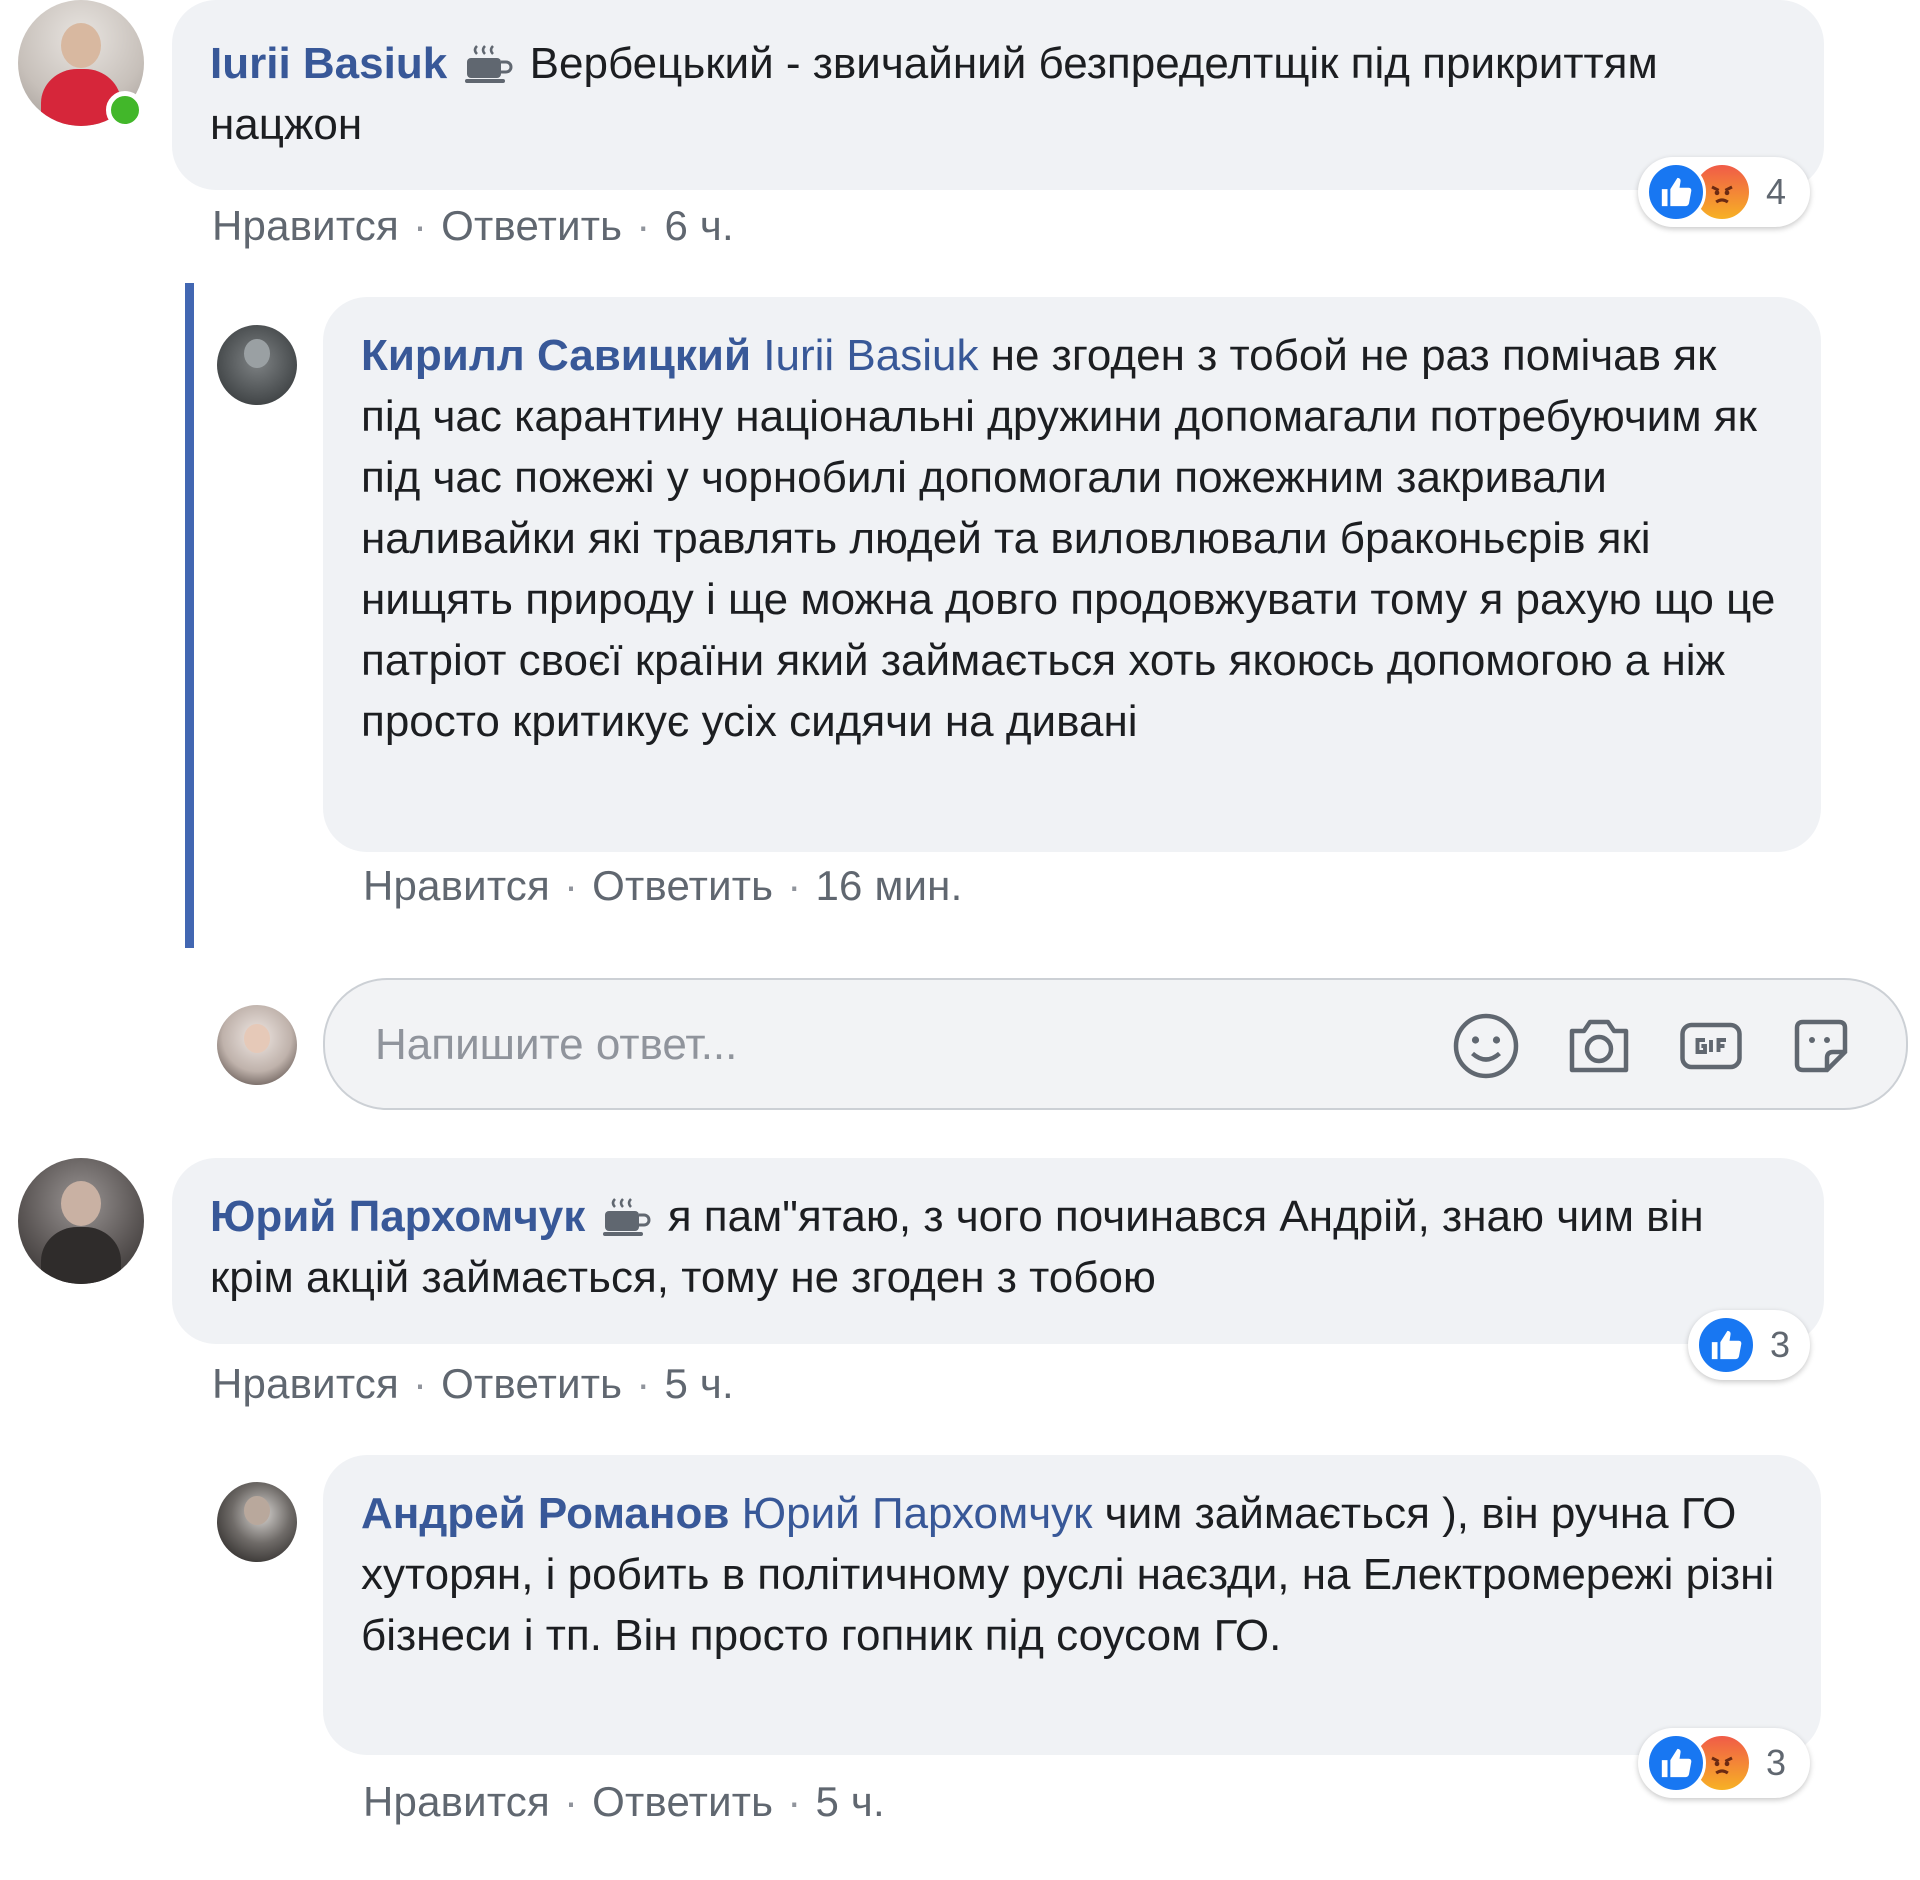 The image size is (1920, 1880). What do you see at coordinates (1776, 191) in the screenshot?
I see `reaction-count: 4` at bounding box center [1776, 191].